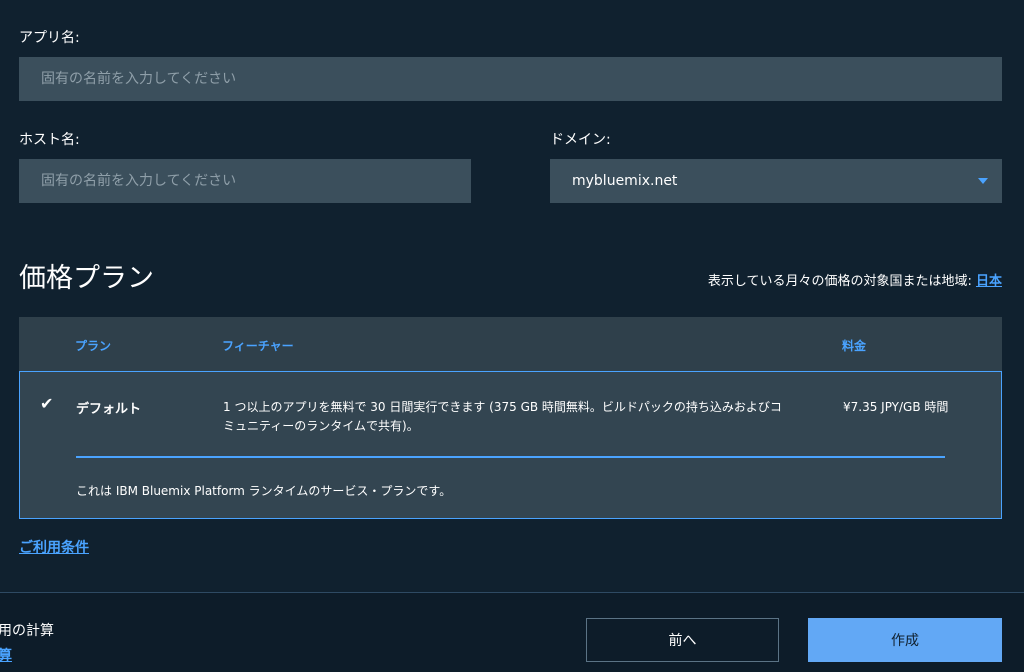  I want to click on region-note: 表示している月々の価格の対象国または地域: 日本, so click(855, 279).